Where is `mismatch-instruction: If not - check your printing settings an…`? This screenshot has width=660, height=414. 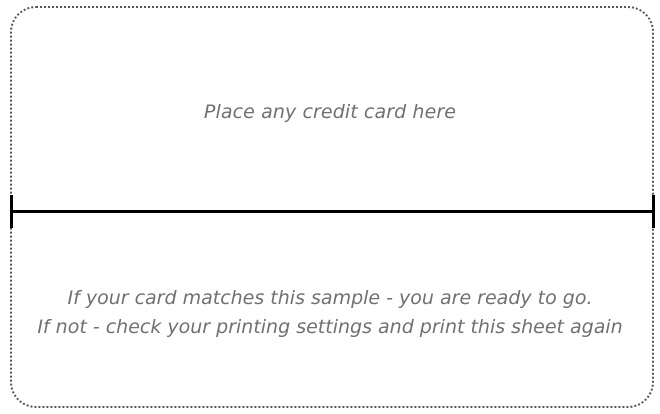 mismatch-instruction: If not - check your printing settings an… is located at coordinates (330, 327).